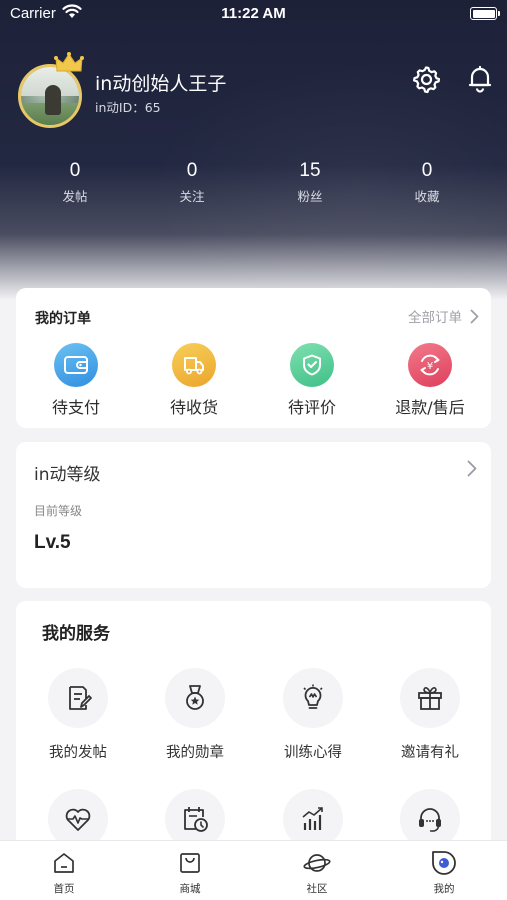 The image size is (507, 900). What do you see at coordinates (195, 753) in the screenshot?
I see `service-label: 我的勋章` at bounding box center [195, 753].